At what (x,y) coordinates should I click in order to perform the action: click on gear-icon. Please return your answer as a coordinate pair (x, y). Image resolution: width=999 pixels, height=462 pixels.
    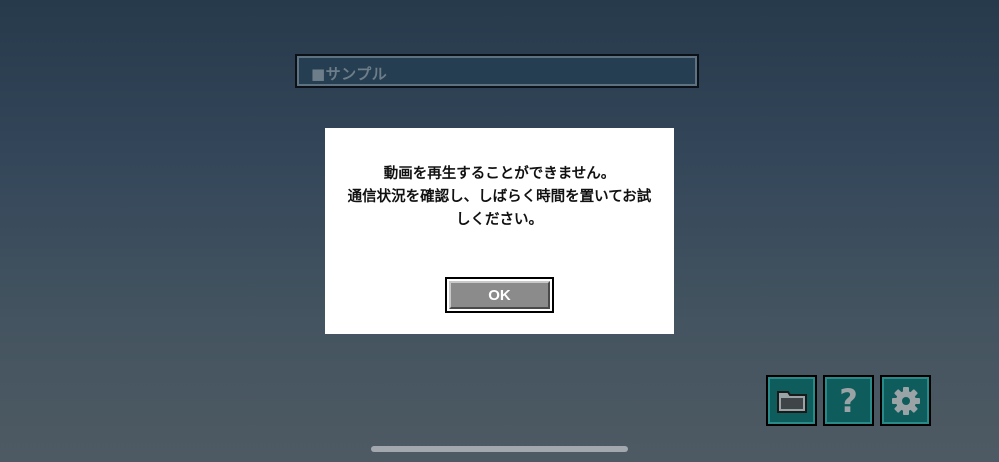
    Looking at the image, I should click on (905, 400).